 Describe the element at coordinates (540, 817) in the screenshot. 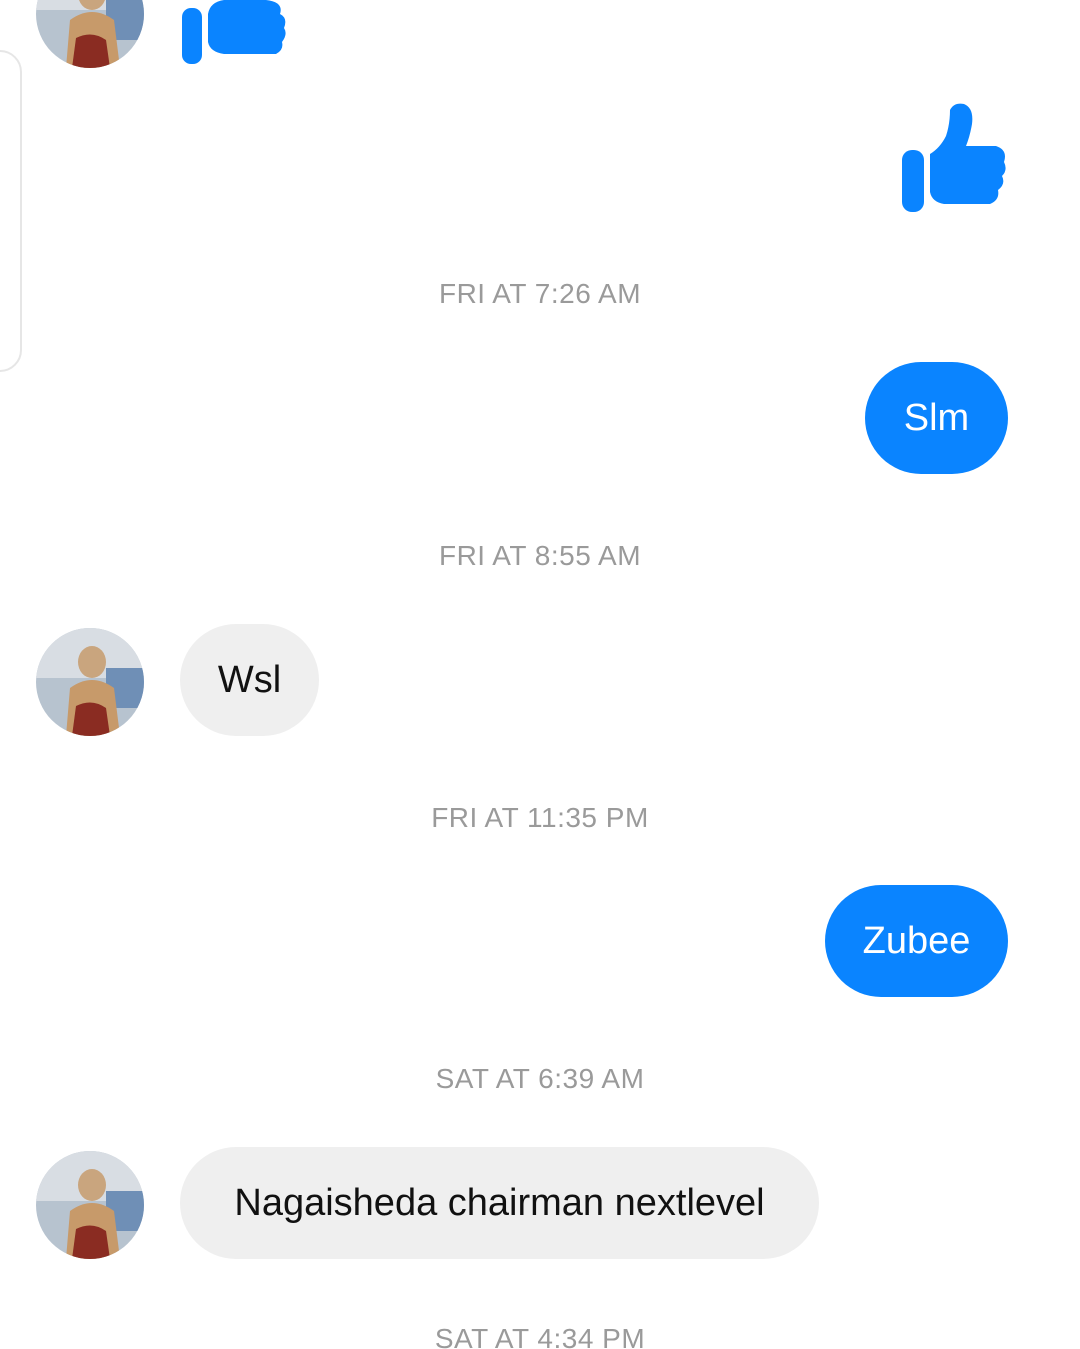

I see `timestamp: FRI AT 11:35 PM` at that location.